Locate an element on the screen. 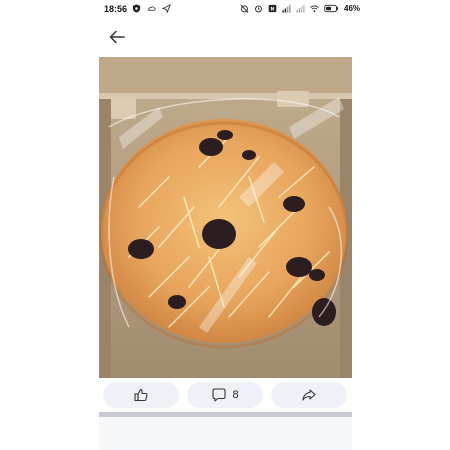 This screenshot has height=450, width=450. shield-icon is located at coordinates (136, 8).